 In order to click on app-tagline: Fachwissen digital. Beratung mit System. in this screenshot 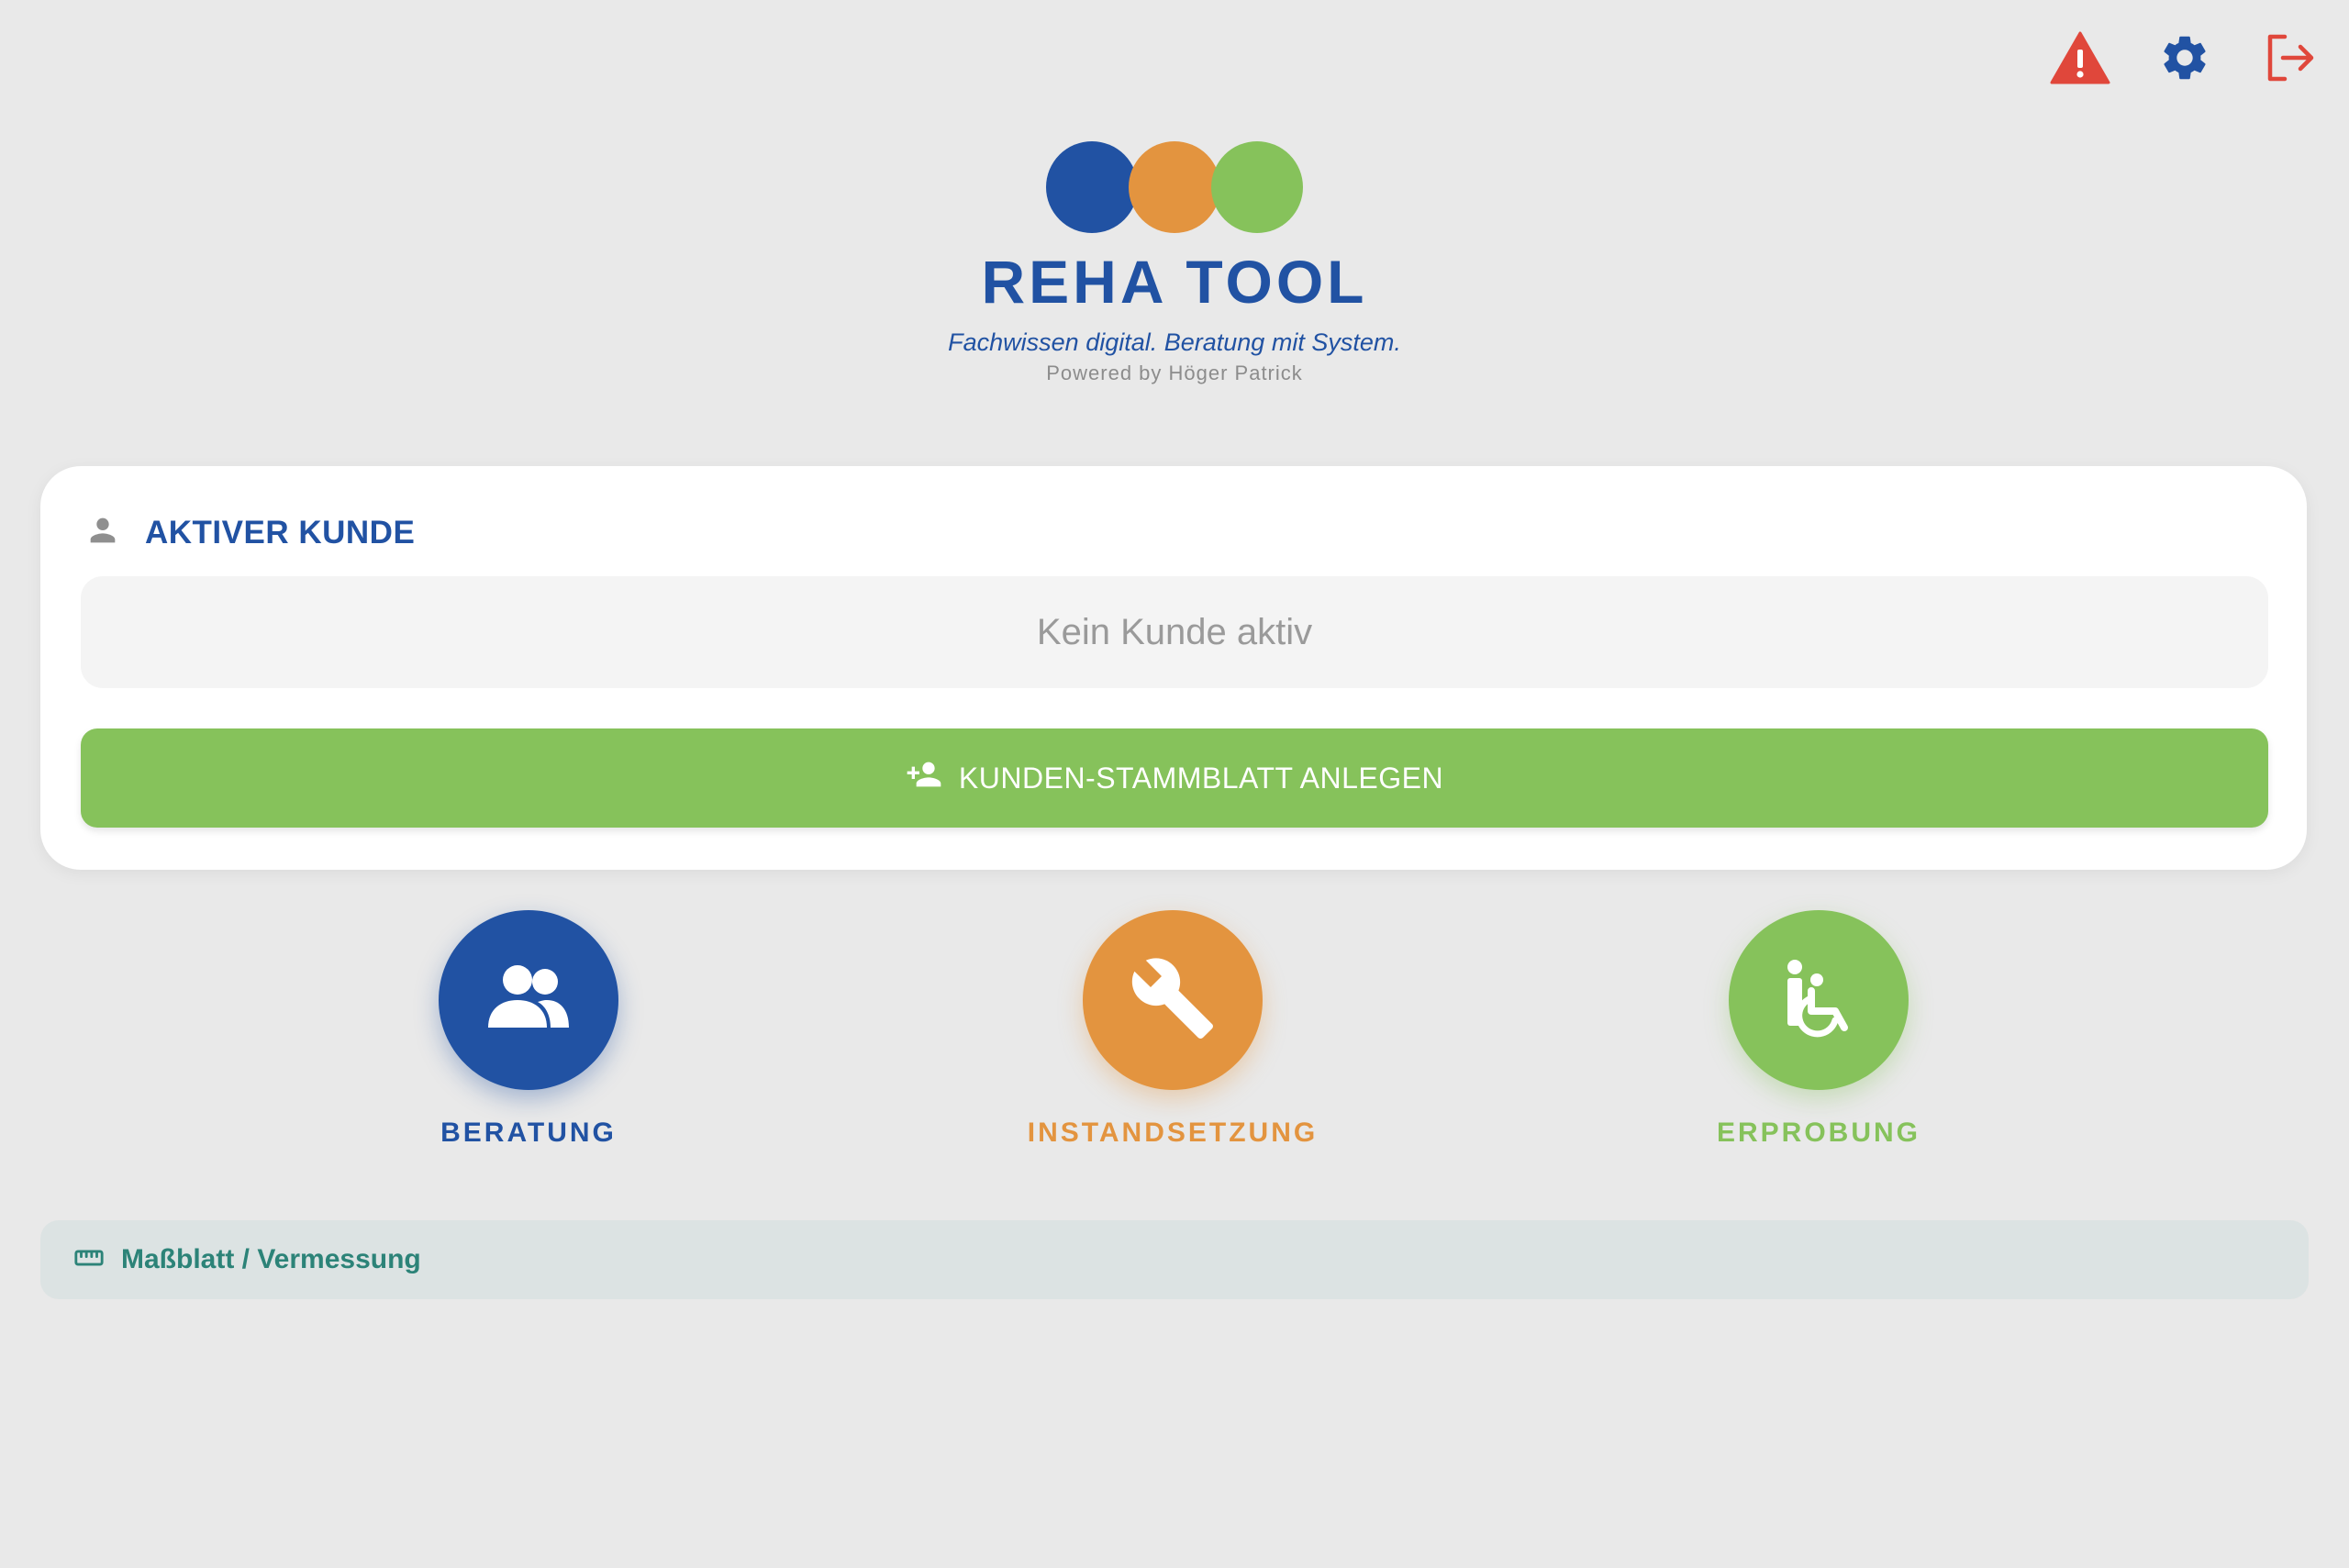, I will do `click(1174, 342)`.